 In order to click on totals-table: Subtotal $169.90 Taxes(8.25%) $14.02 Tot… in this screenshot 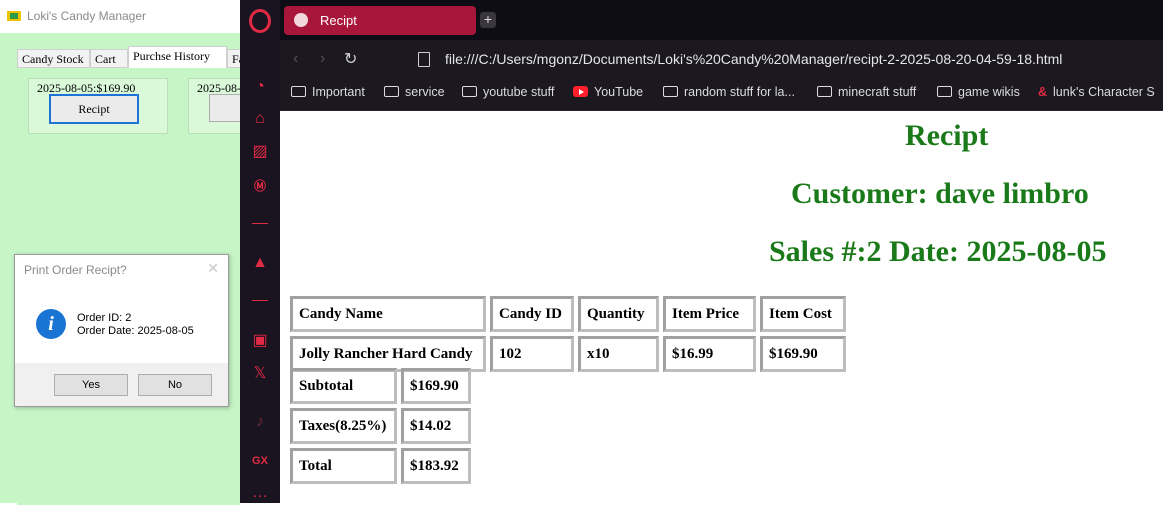, I will do `click(380, 426)`.